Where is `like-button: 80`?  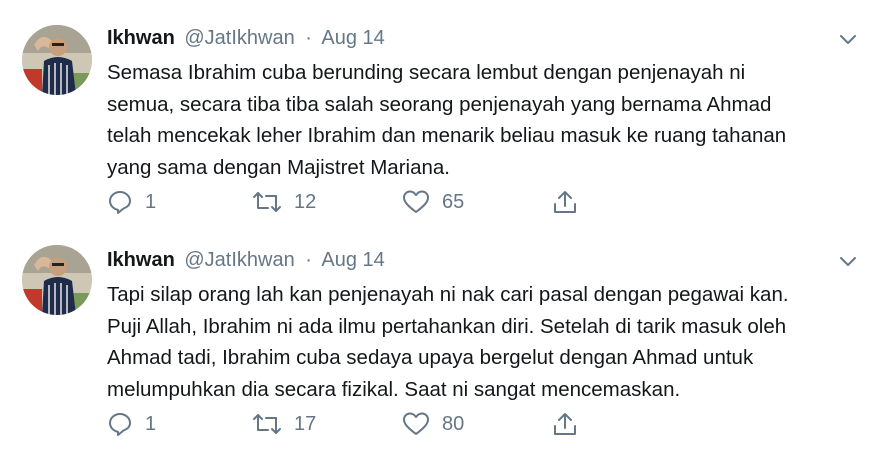 like-button: 80 is located at coordinates (433, 424).